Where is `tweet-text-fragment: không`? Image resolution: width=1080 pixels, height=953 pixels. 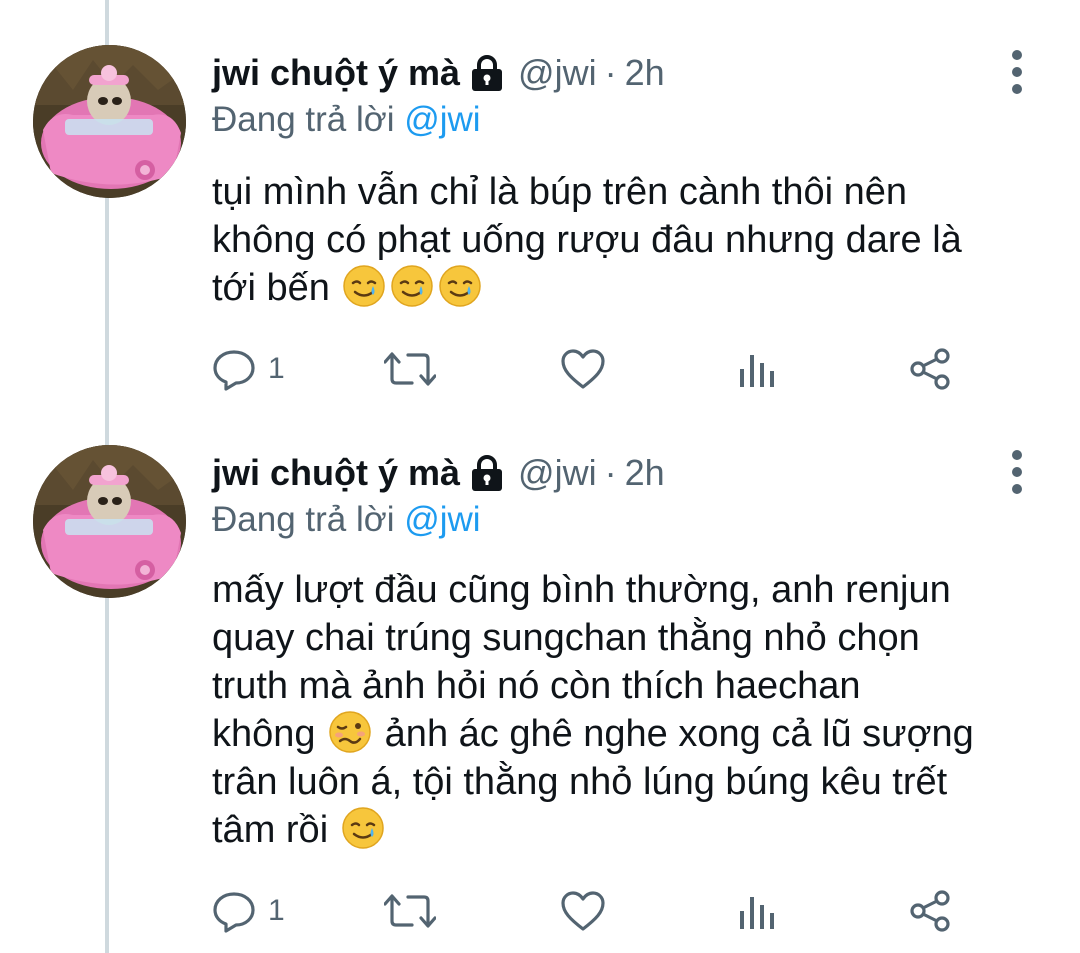 tweet-text-fragment: không is located at coordinates (264, 734).